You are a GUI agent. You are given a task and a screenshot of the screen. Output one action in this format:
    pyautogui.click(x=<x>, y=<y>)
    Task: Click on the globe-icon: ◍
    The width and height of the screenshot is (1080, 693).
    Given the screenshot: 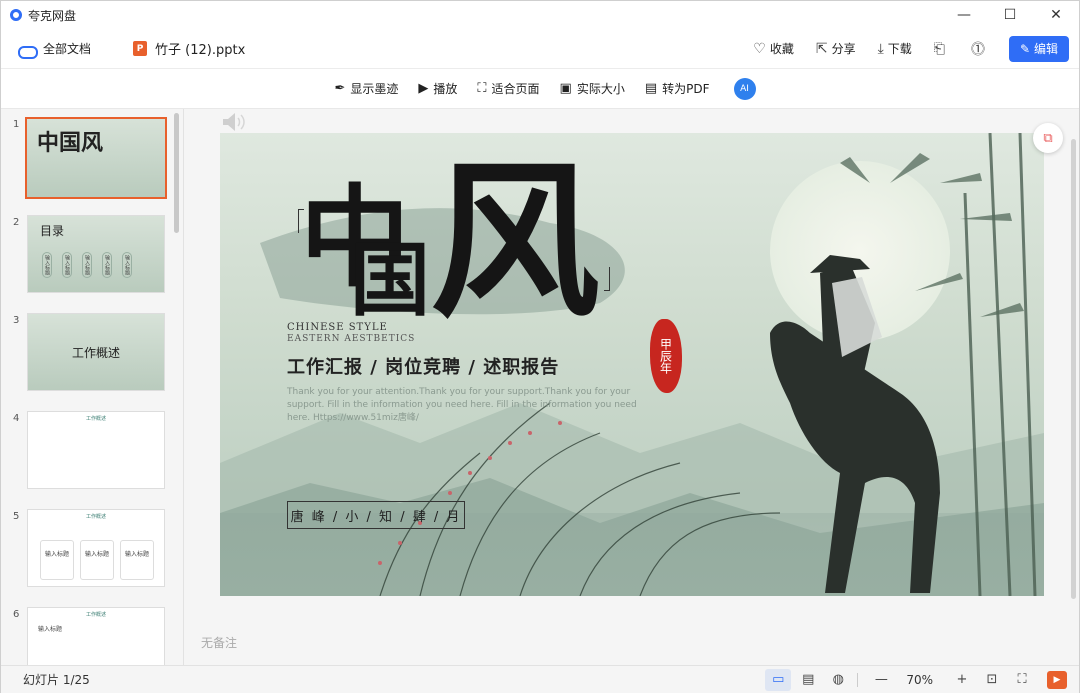 What is the action you would take?
    pyautogui.click(x=838, y=680)
    